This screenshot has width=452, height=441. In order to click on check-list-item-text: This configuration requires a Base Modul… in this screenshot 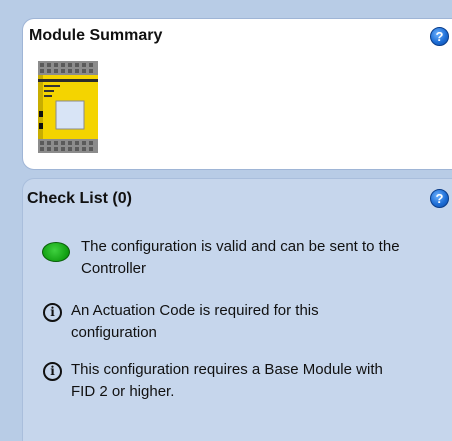, I will do `click(227, 380)`.